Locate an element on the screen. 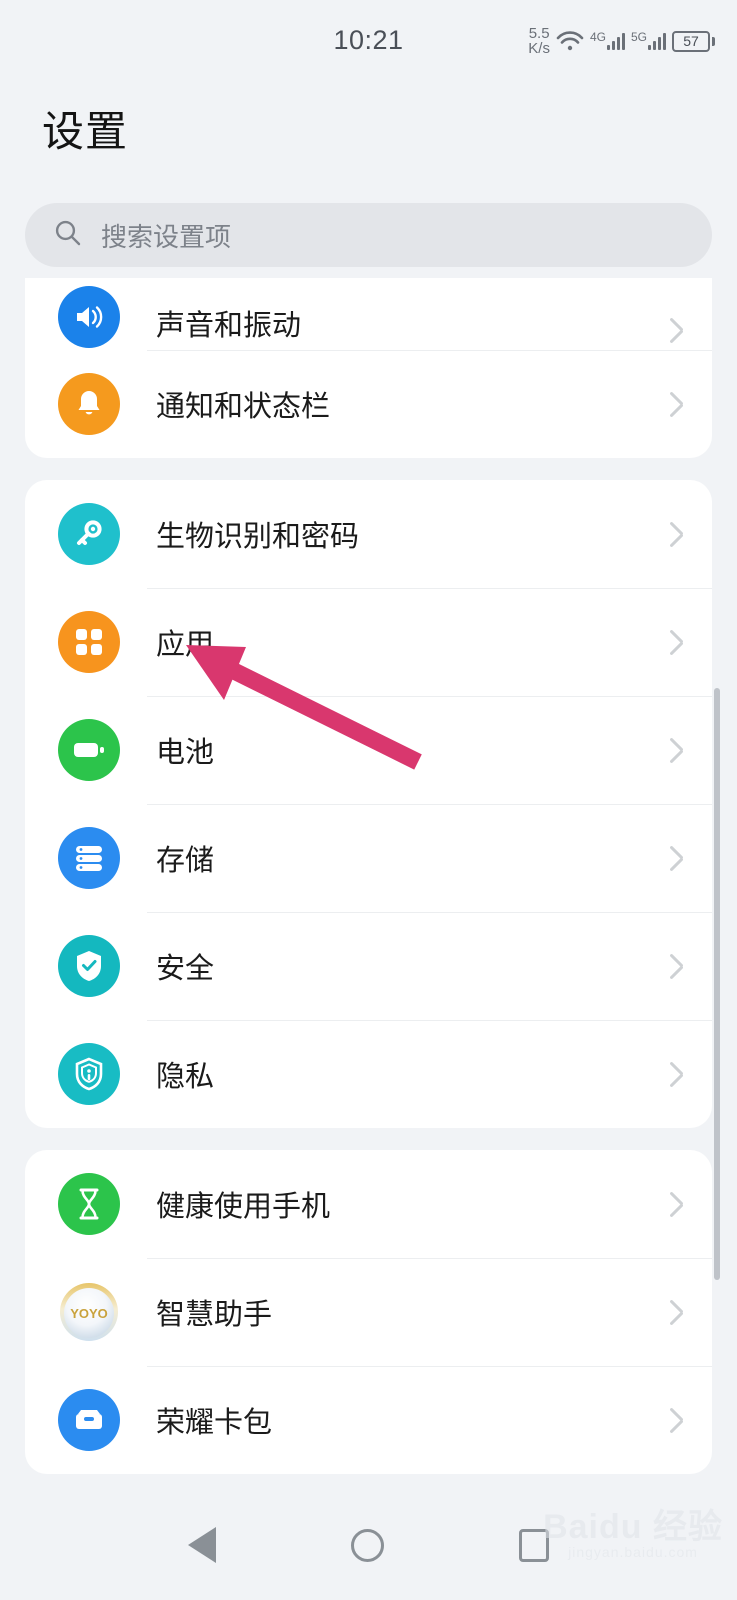 The width and height of the screenshot is (737, 1600). settings-row: 健康使用手机 is located at coordinates (368, 1204).